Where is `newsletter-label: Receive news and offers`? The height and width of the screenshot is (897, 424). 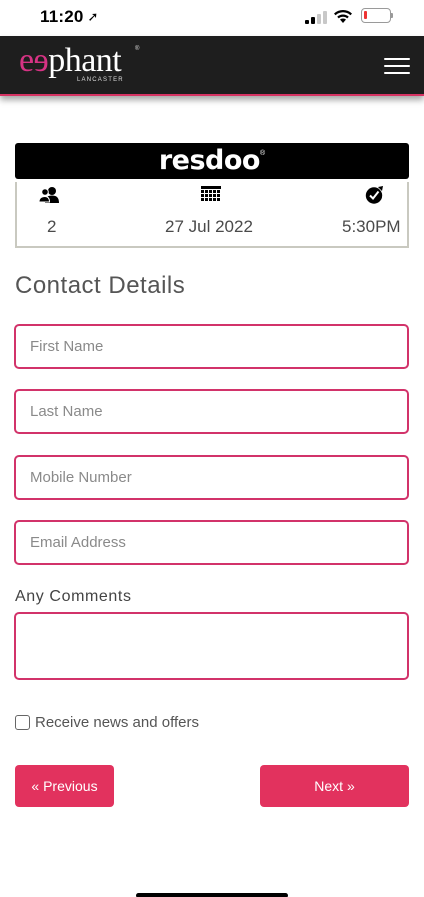 newsletter-label: Receive news and offers is located at coordinates (117, 722).